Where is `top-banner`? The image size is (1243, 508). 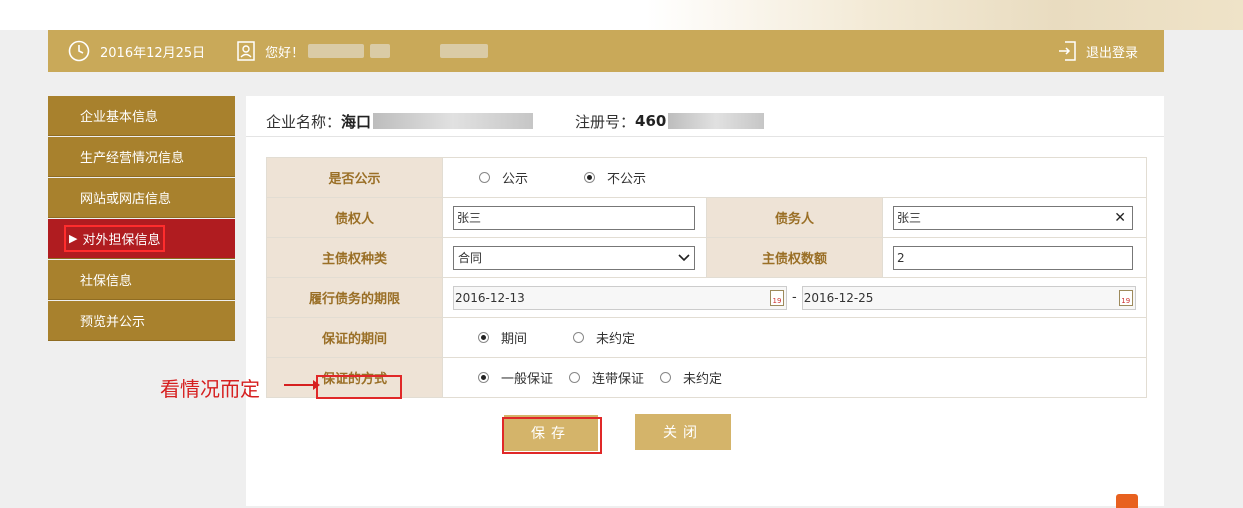 top-banner is located at coordinates (621, 15).